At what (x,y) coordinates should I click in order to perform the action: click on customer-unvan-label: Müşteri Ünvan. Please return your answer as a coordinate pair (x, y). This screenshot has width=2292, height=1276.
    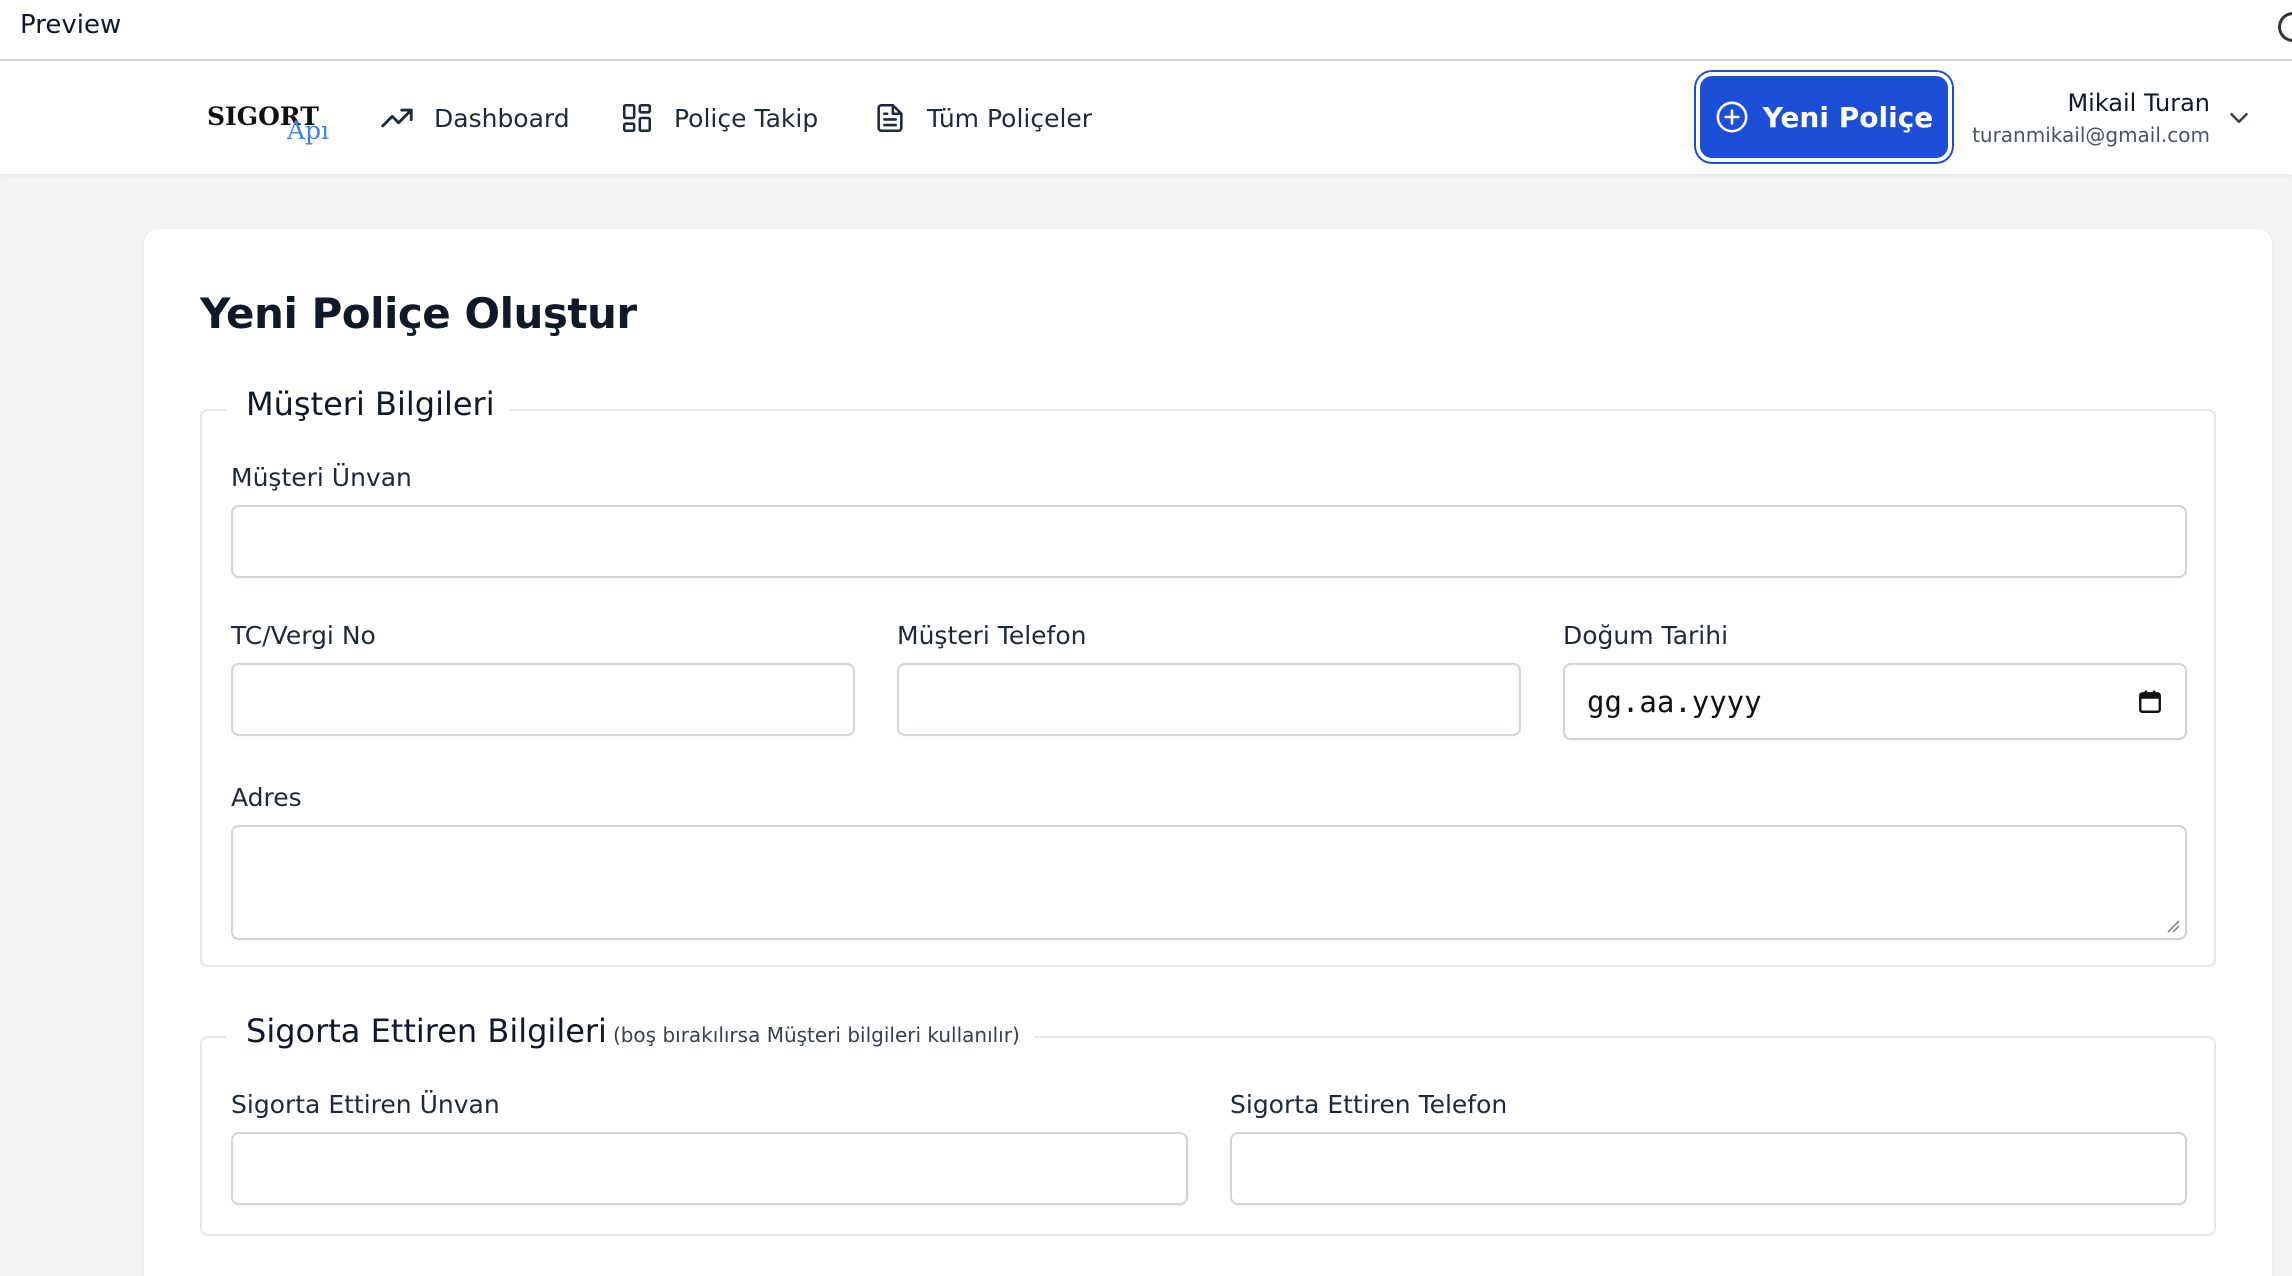
    Looking at the image, I should click on (321, 477).